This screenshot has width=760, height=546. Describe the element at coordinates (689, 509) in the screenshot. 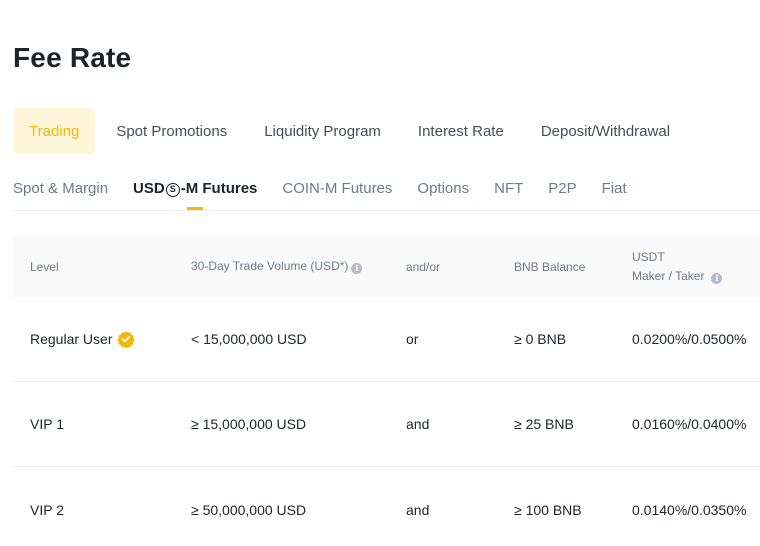

I see `row-fee: 0.0140%/0.0350%` at that location.